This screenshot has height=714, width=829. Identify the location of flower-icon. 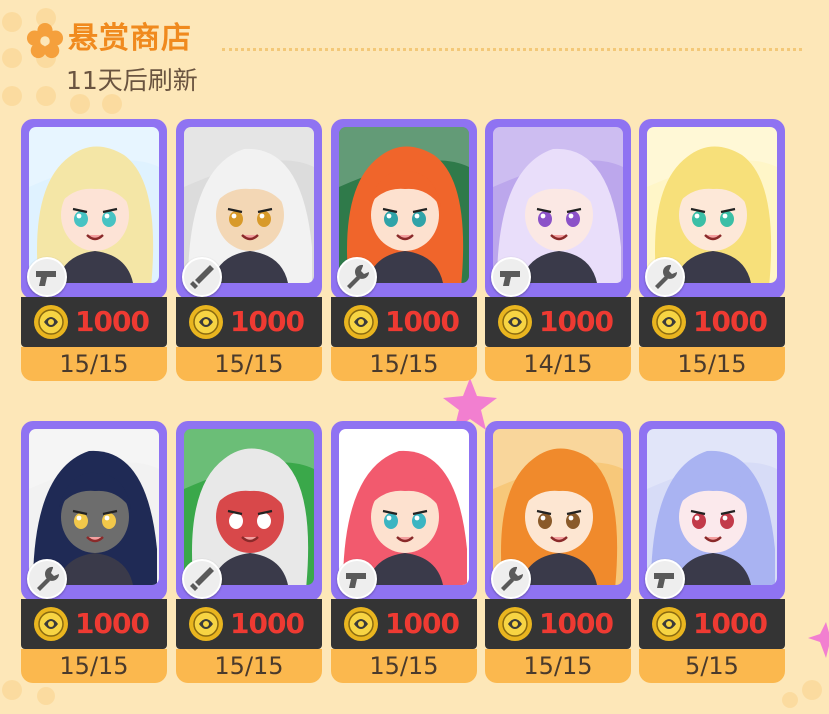
(45, 40).